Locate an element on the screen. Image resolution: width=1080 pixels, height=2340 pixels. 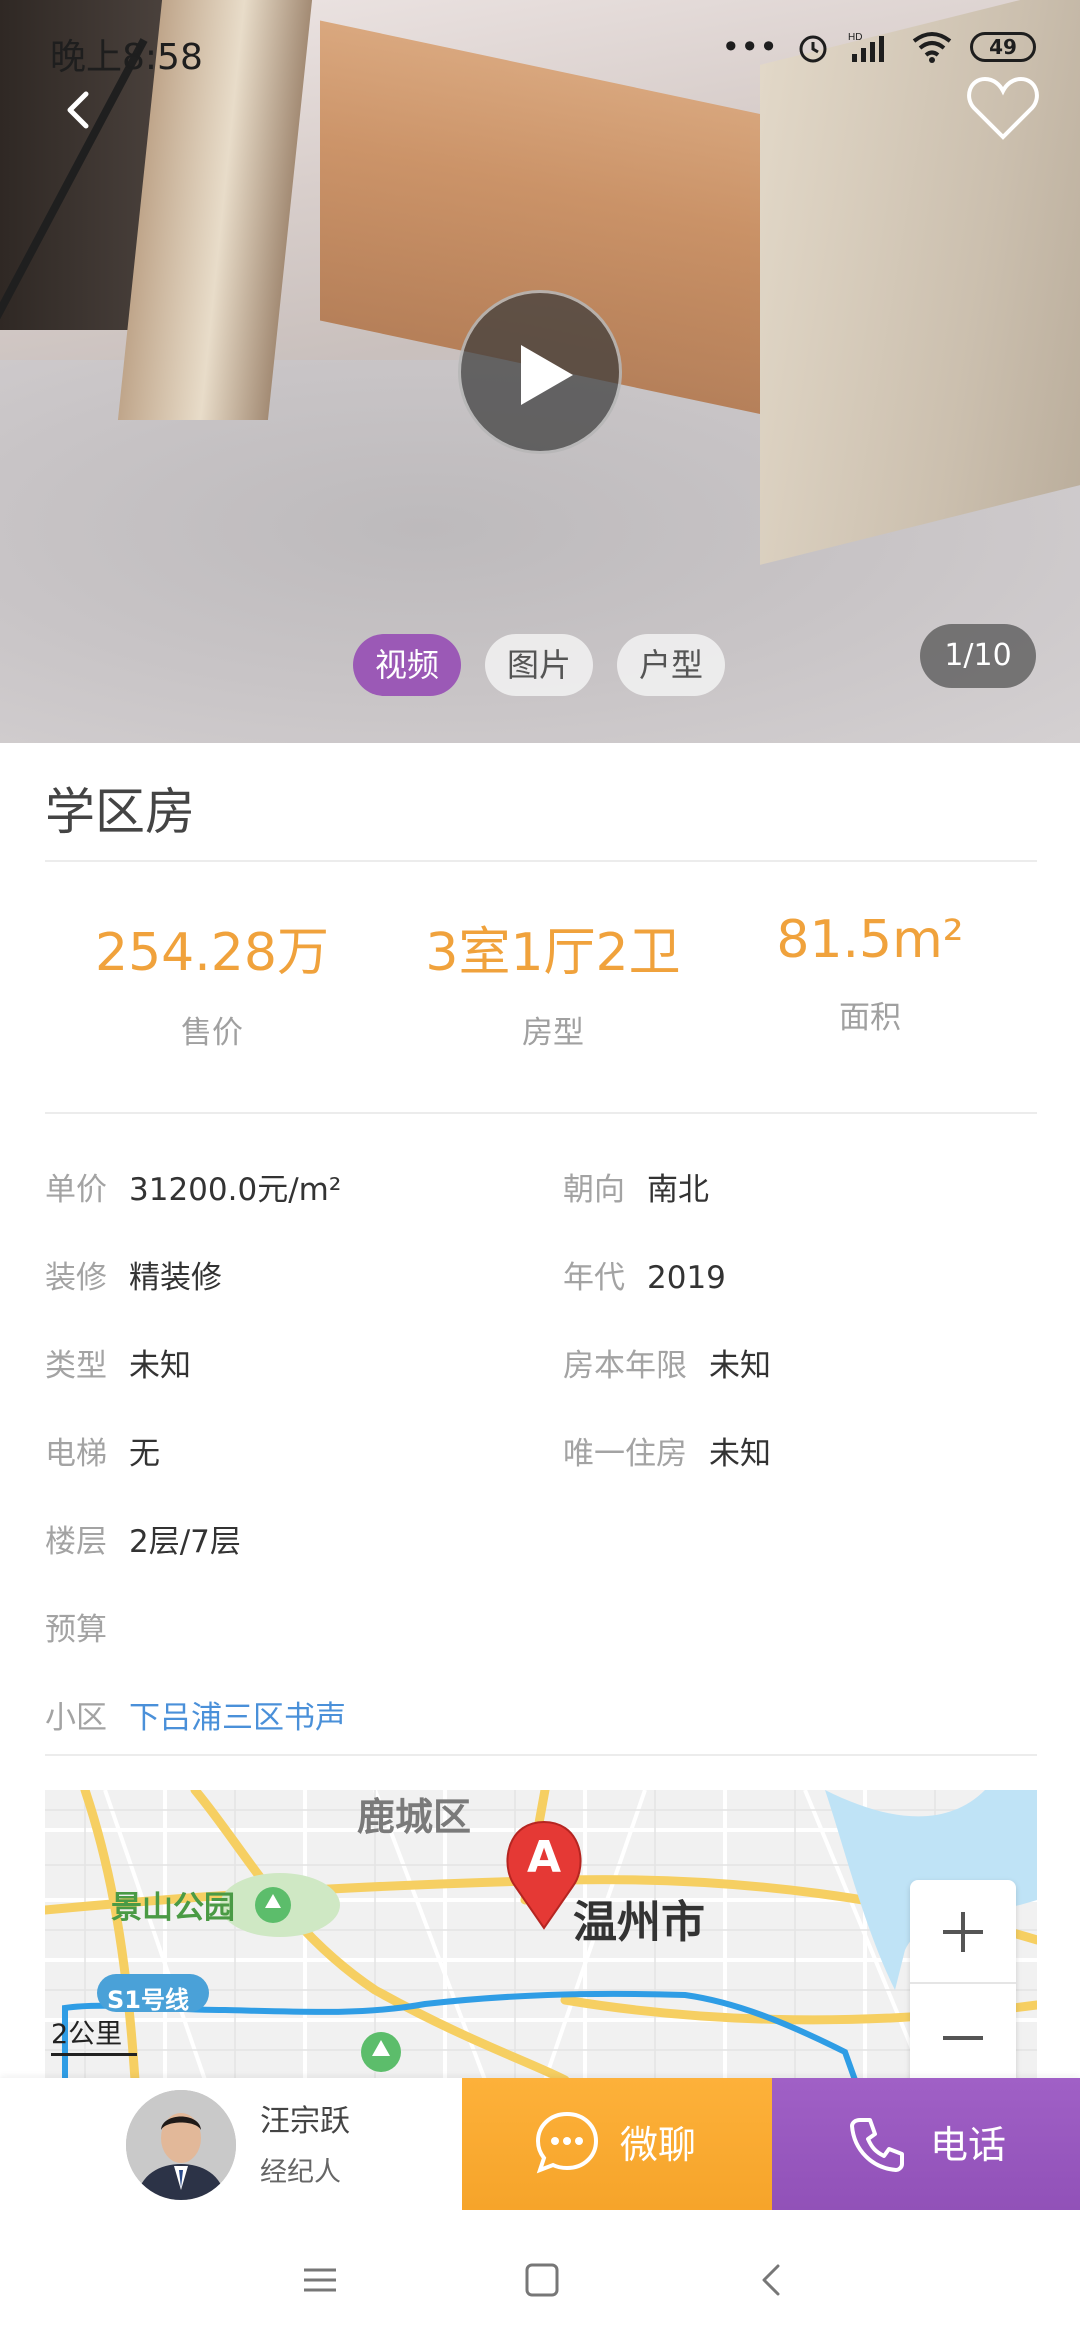
heart-icon is located at coordinates (1003, 108).